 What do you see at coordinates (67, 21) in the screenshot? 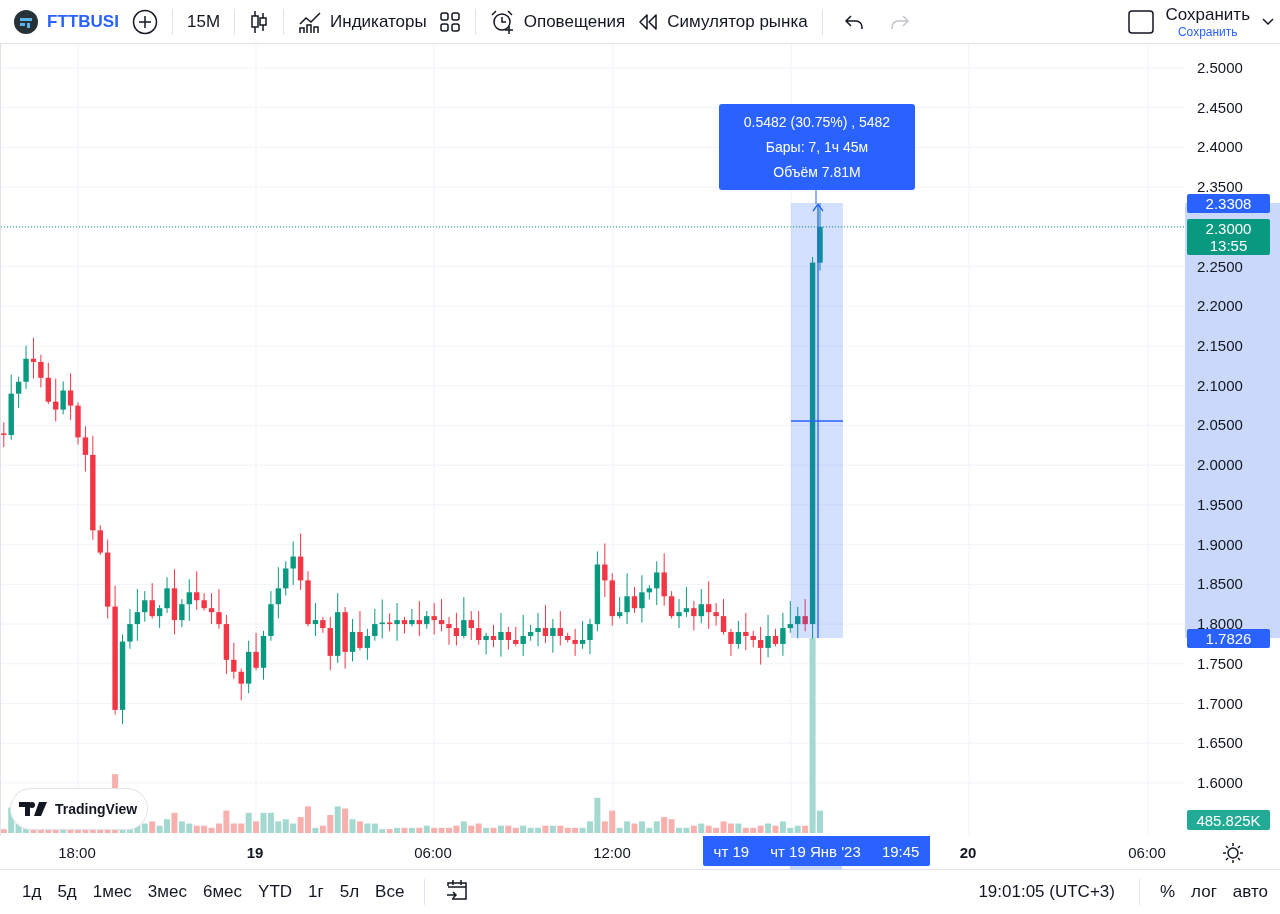
I see `symbol-button: FTTBUSI` at bounding box center [67, 21].